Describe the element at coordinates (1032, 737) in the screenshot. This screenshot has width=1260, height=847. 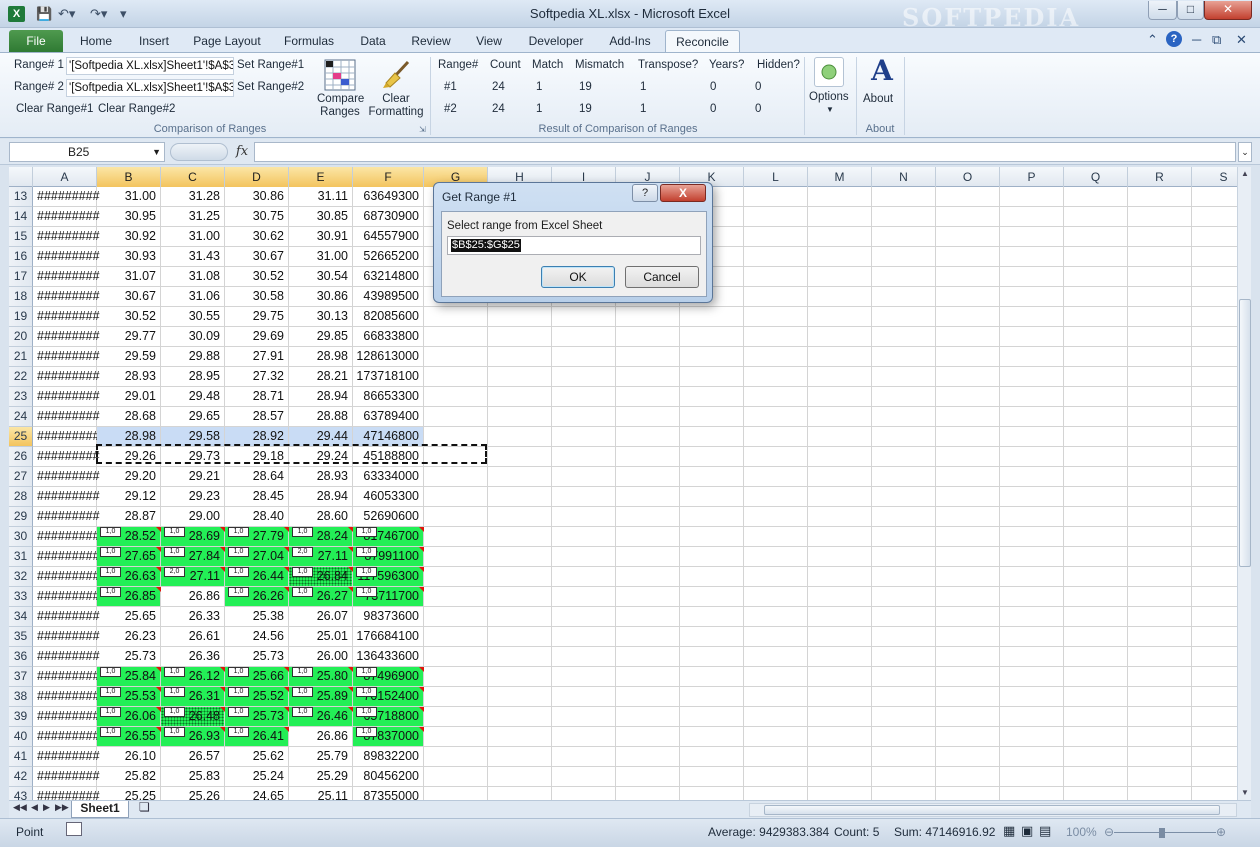
I see `cell-p40` at that location.